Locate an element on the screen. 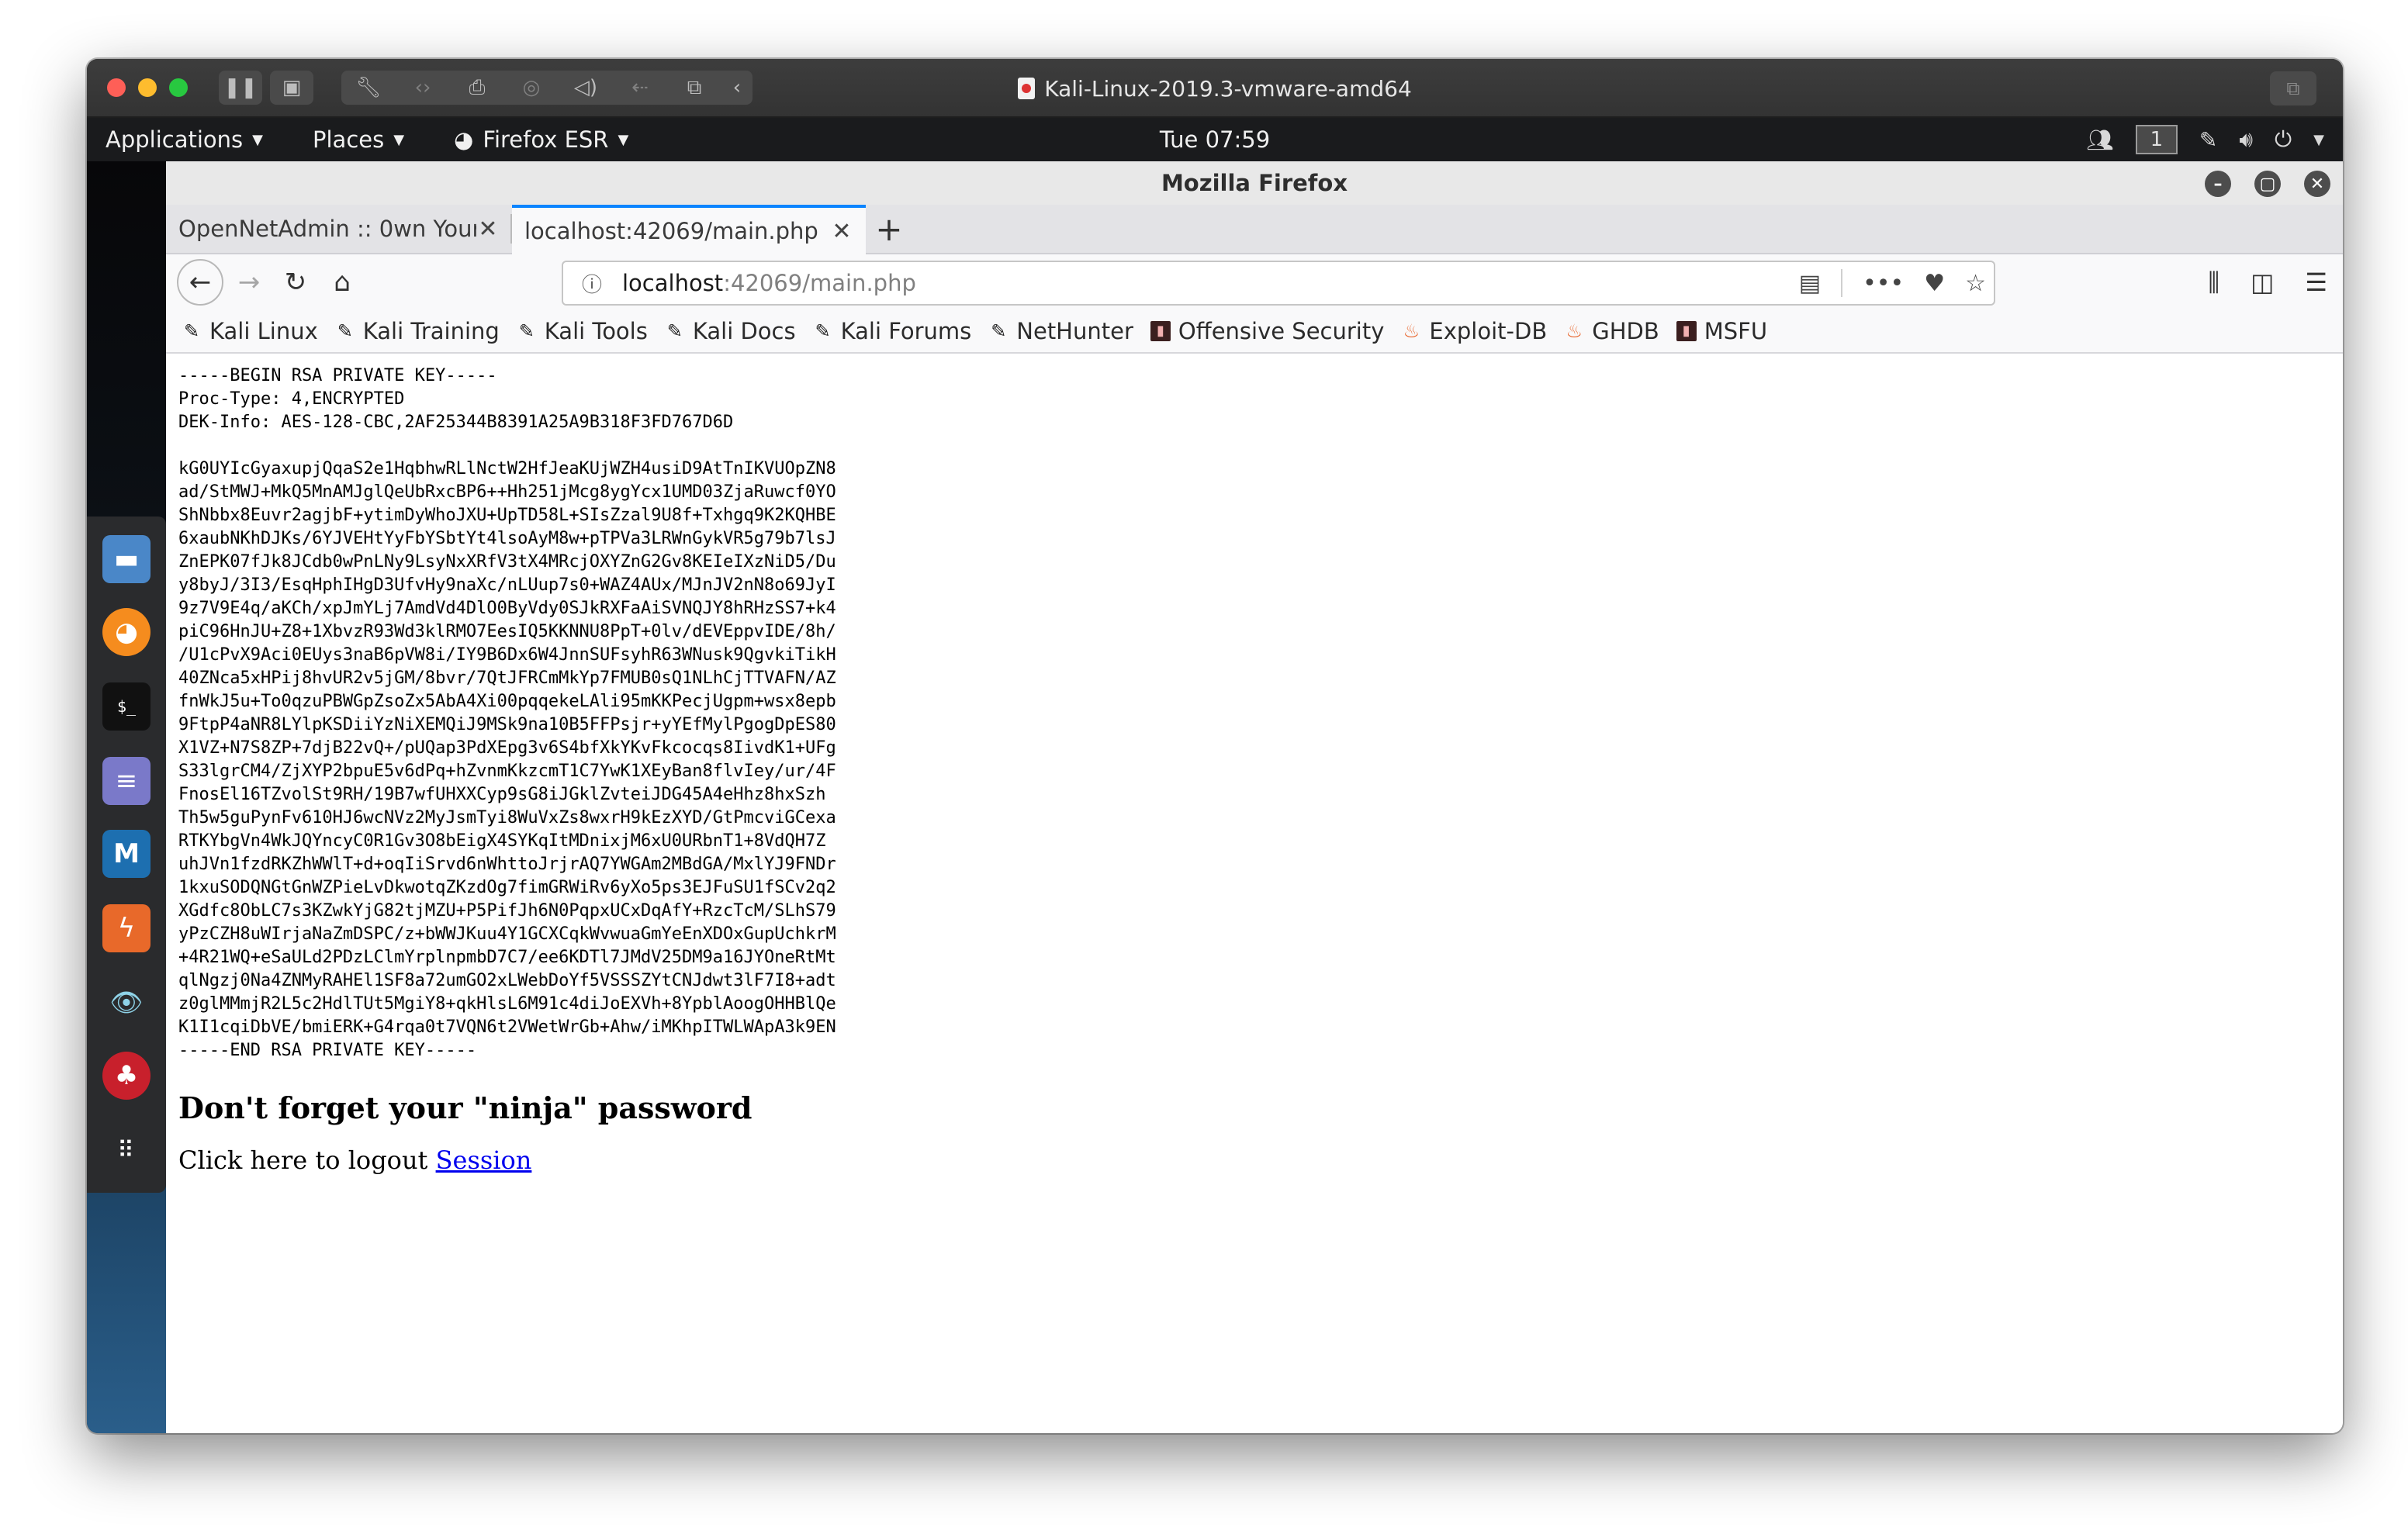 This screenshot has height=1534, width=2408. metasploit-icon: M is located at coordinates (126, 854).